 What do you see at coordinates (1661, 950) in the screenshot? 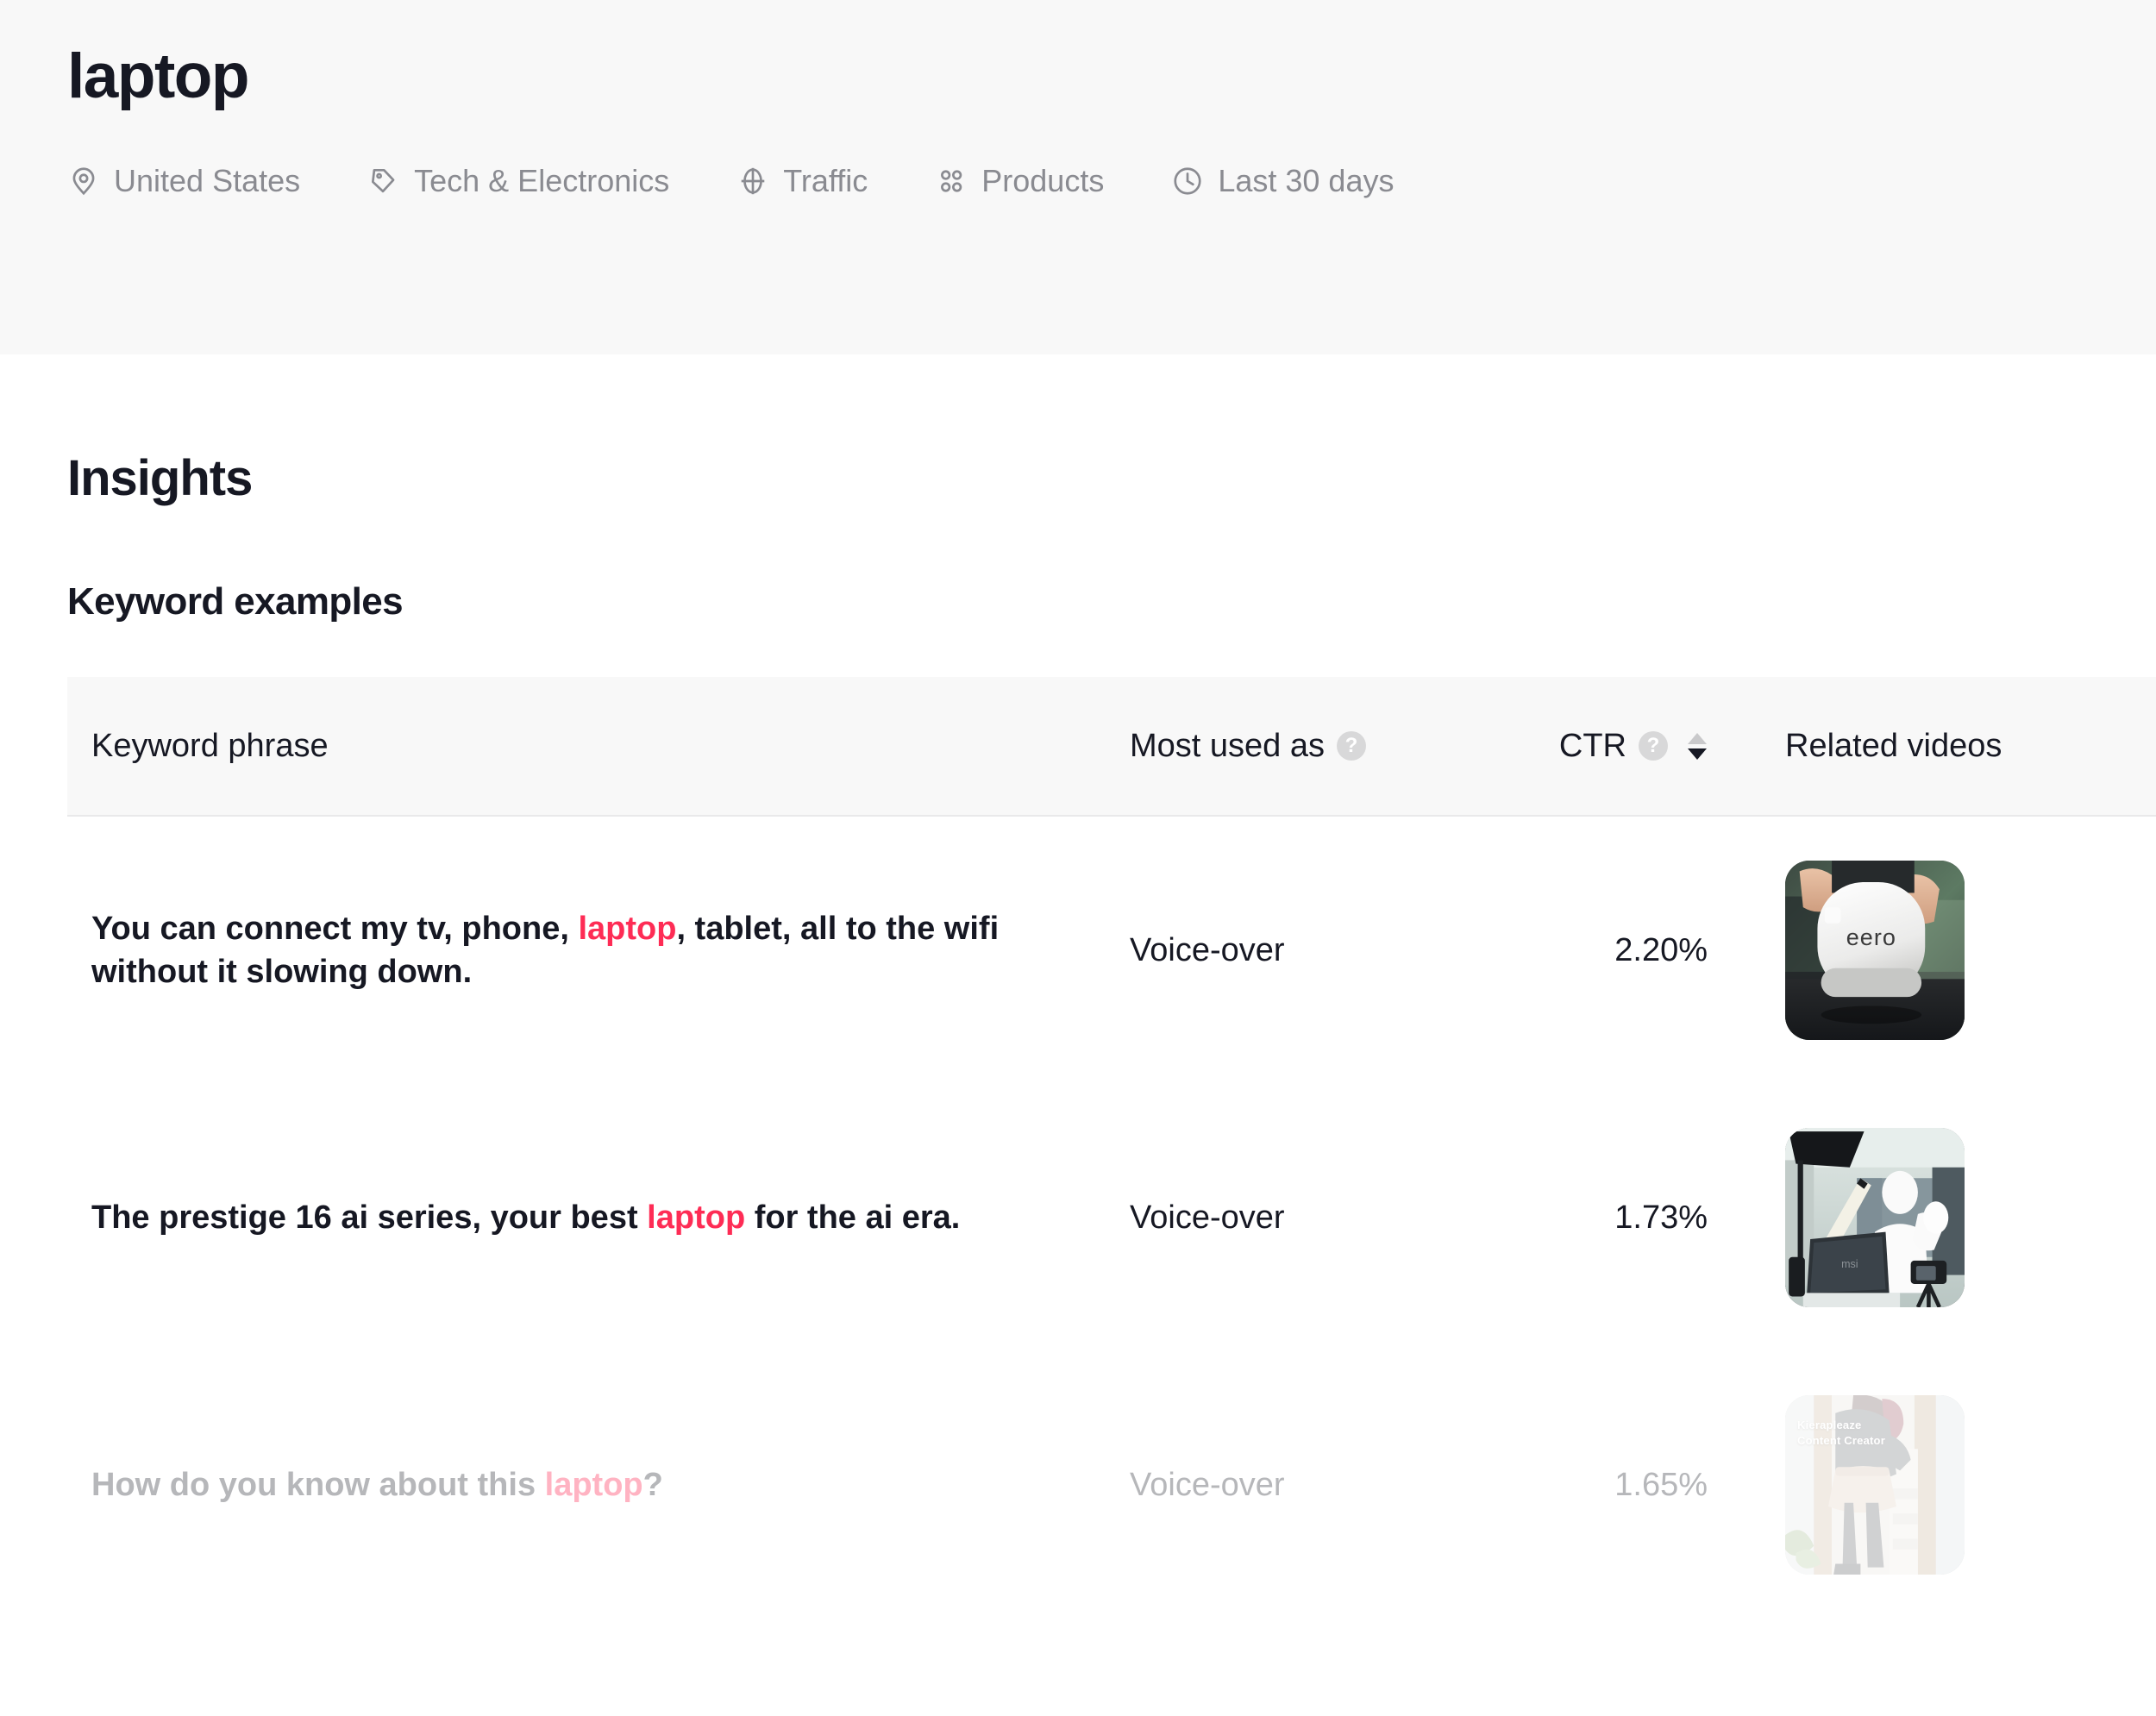
I see `ctr-value: 2.20%` at bounding box center [1661, 950].